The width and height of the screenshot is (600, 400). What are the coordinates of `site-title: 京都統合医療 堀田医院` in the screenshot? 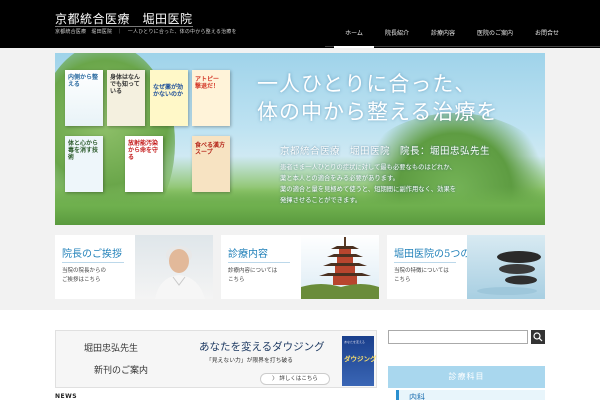 It's located at (124, 20).